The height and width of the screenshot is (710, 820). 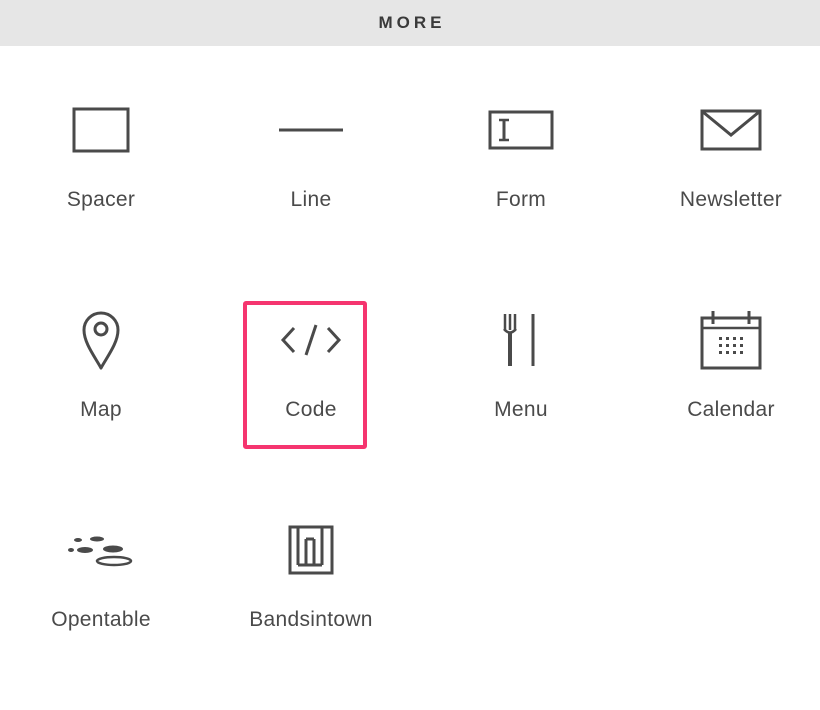 What do you see at coordinates (103, 340) in the screenshot?
I see `map-pin-icon` at bounding box center [103, 340].